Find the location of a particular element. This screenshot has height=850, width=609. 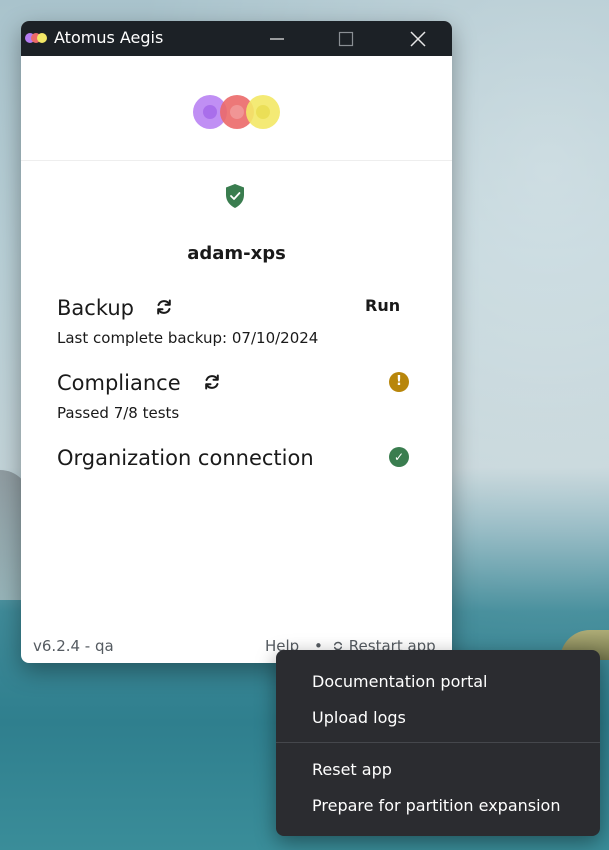

compliance-title: Compliance is located at coordinates (119, 383).